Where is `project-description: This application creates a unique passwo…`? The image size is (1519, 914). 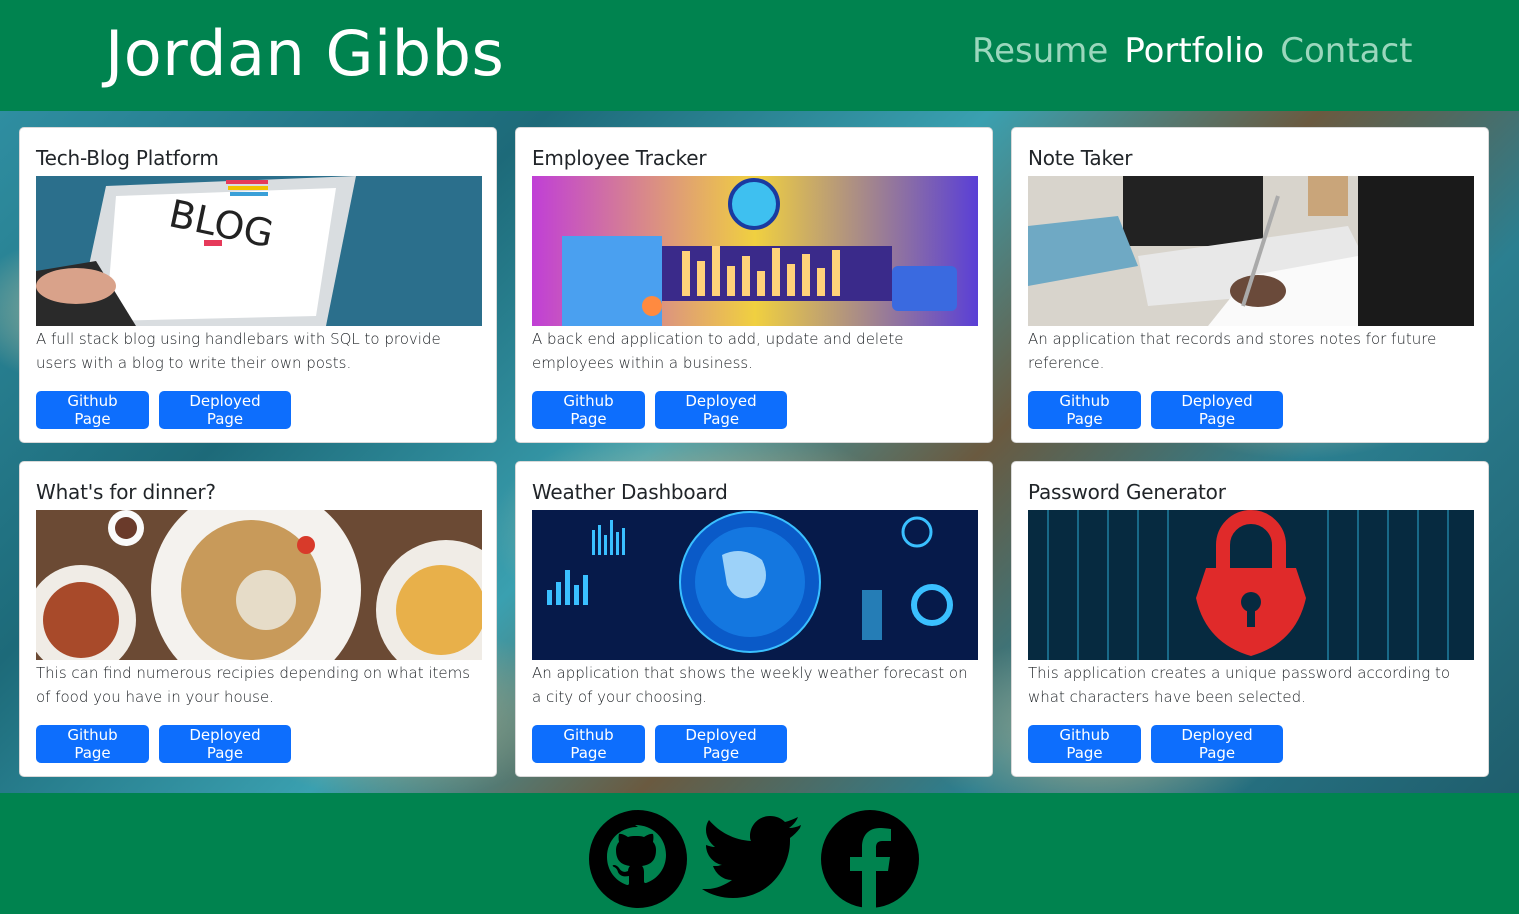 project-description: This application creates a unique passwo… is located at coordinates (1239, 685).